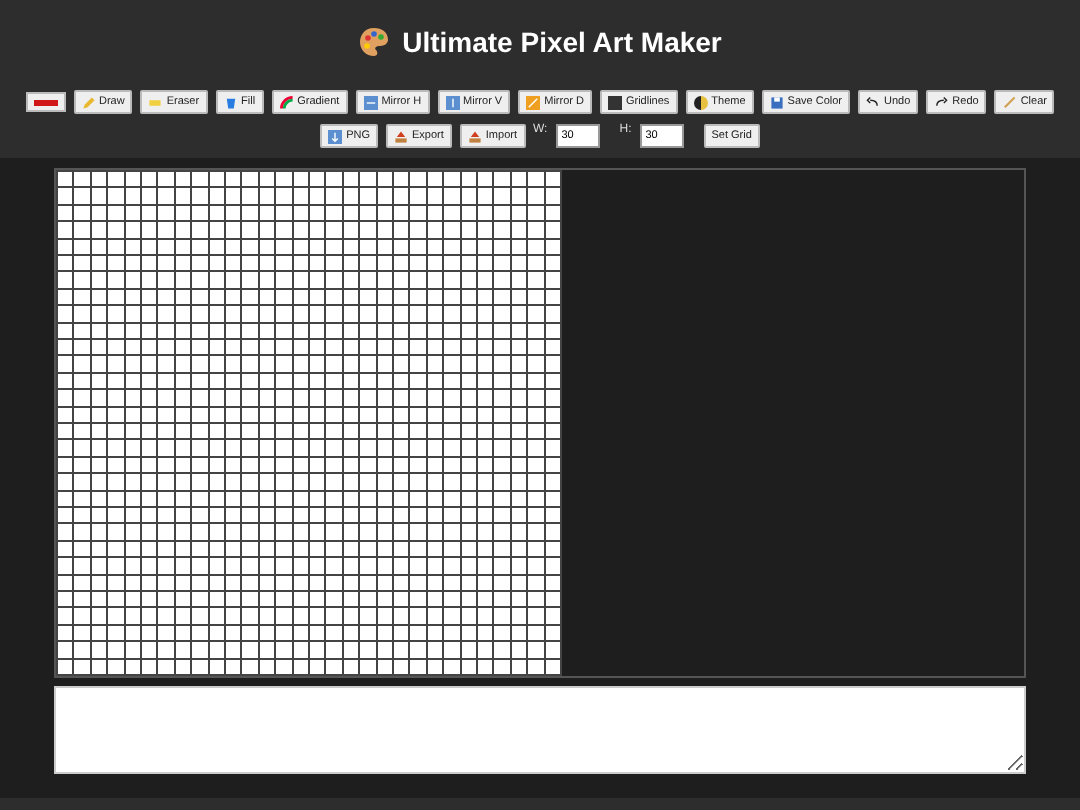  Describe the element at coordinates (45, 102) in the screenshot. I see `color-picker` at that location.